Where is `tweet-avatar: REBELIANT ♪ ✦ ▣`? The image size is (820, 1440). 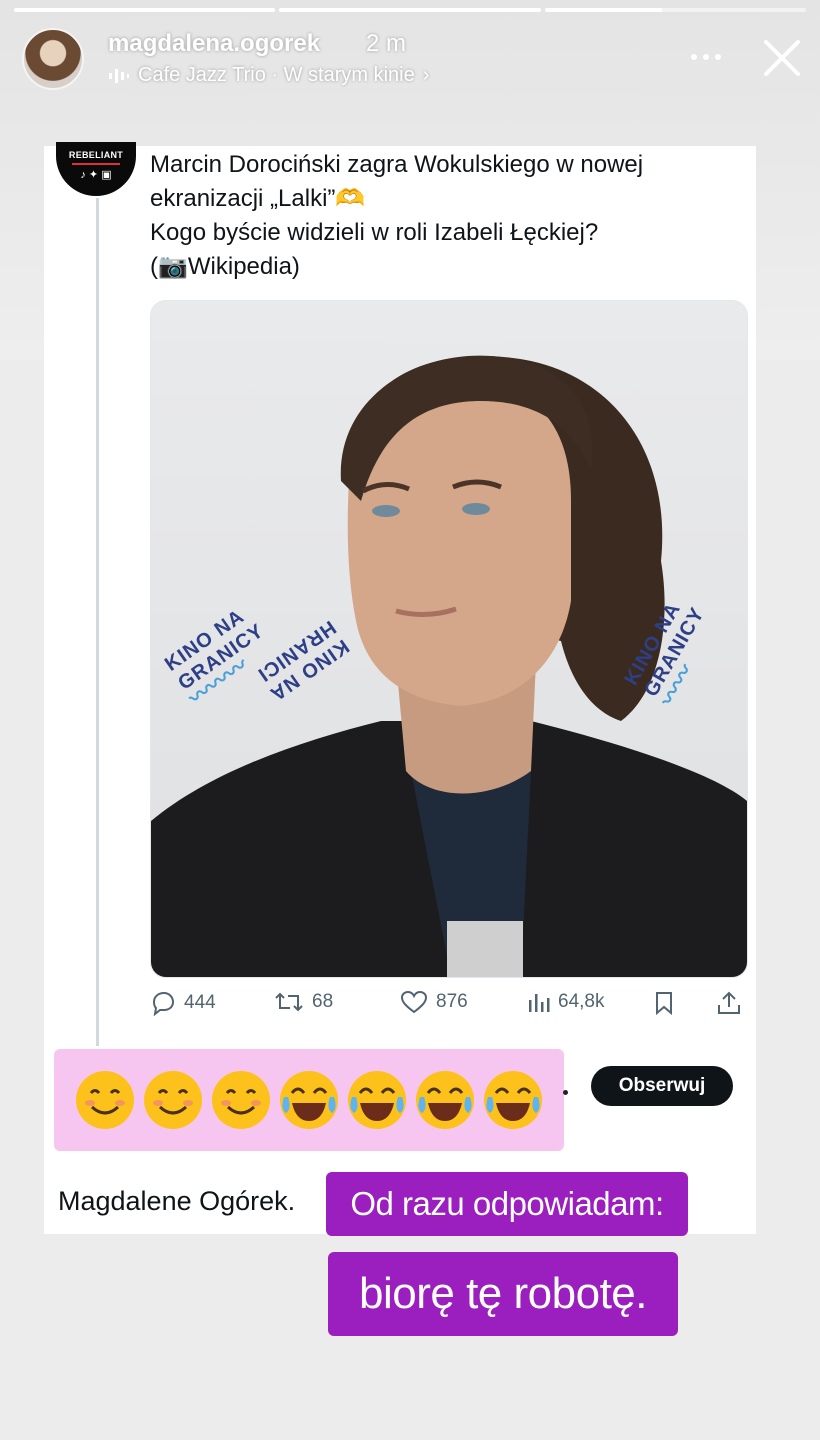 tweet-avatar: REBELIANT ♪ ✦ ▣ is located at coordinates (96, 169).